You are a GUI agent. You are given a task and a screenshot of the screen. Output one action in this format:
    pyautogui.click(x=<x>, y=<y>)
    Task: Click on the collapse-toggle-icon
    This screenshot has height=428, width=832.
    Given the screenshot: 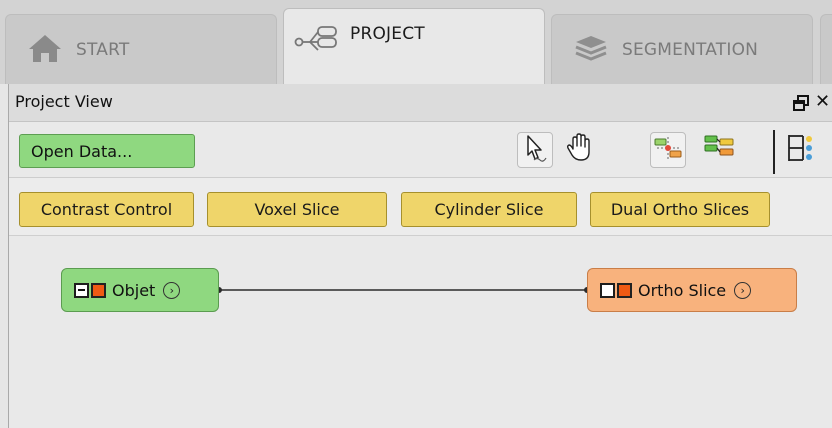 What is the action you would take?
    pyautogui.click(x=81, y=290)
    